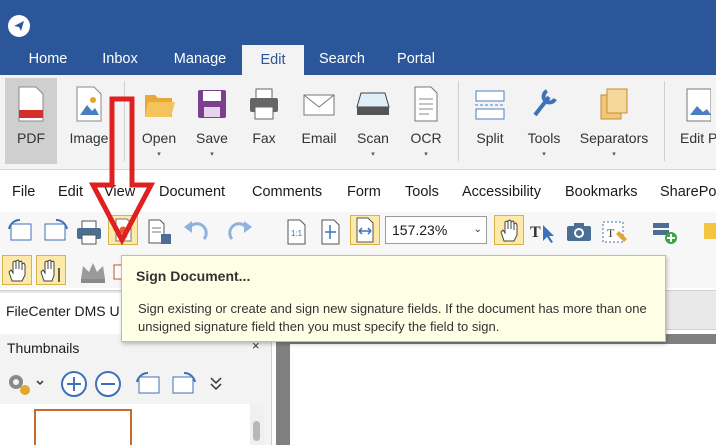 The image size is (716, 445). I want to click on rotate-left-icon, so click(148, 382).